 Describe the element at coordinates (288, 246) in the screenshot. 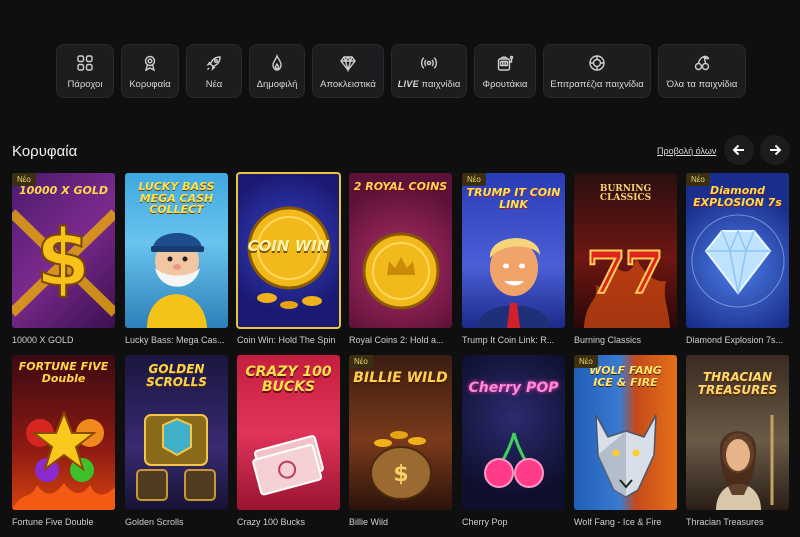

I see `game-logo: COIN WIN` at that location.